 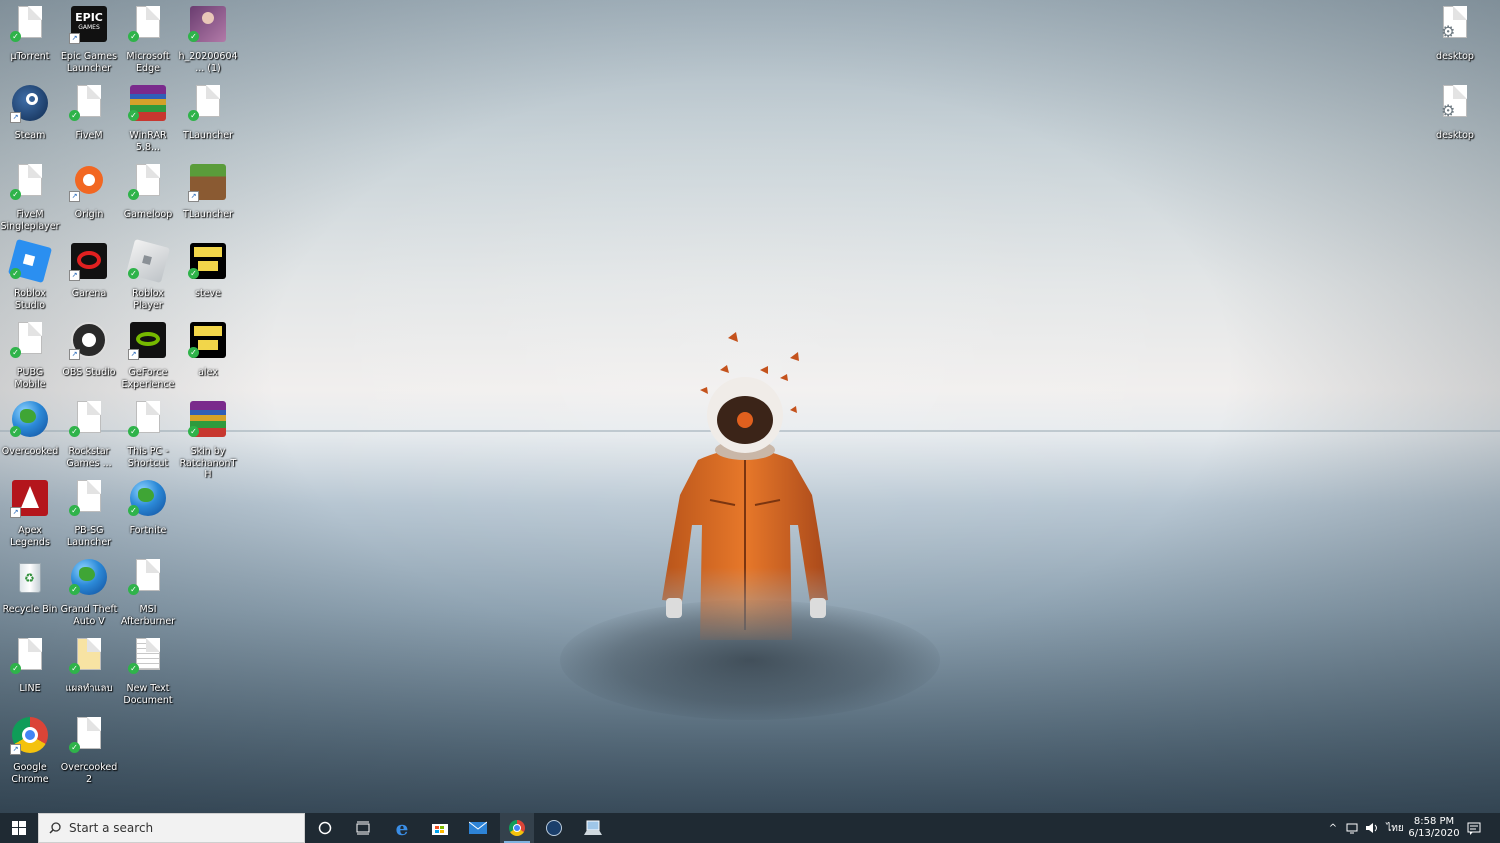 What do you see at coordinates (593, 828) in the screenshot?
I see `taskbar-tlauncher` at bounding box center [593, 828].